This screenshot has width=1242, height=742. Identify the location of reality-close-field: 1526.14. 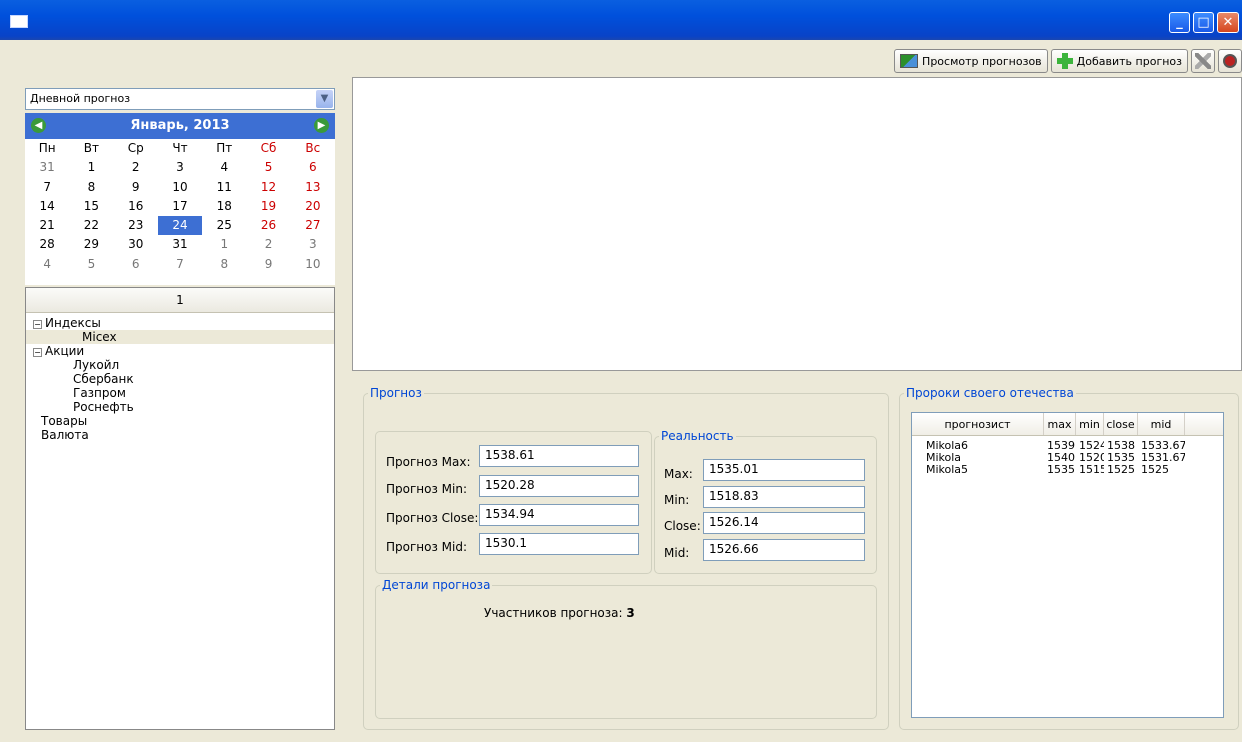
(784, 523).